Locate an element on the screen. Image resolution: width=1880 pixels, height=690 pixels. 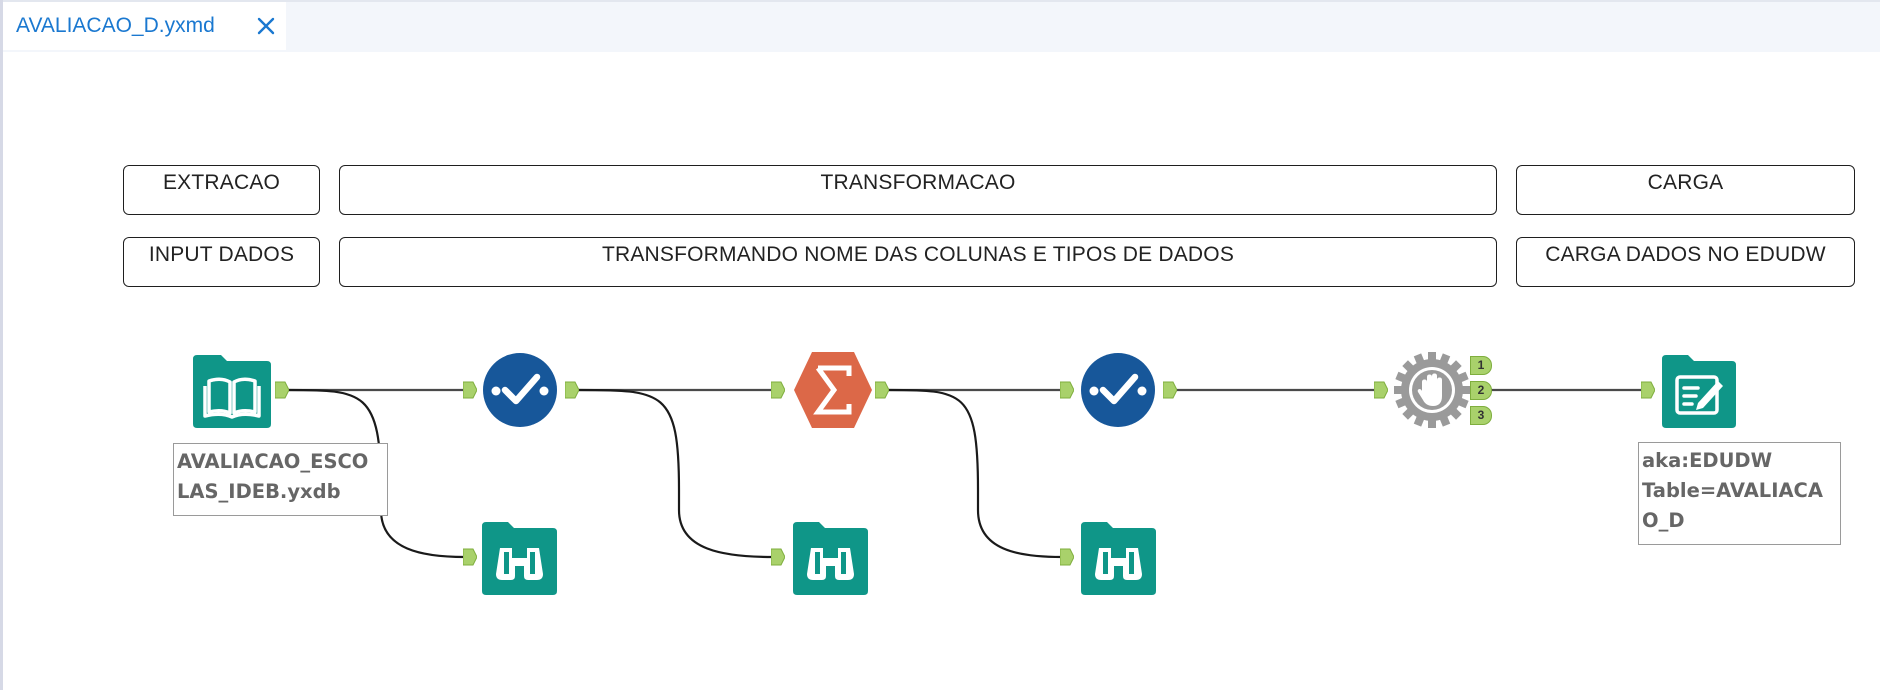
output-number: 3 is located at coordinates (1481, 415).